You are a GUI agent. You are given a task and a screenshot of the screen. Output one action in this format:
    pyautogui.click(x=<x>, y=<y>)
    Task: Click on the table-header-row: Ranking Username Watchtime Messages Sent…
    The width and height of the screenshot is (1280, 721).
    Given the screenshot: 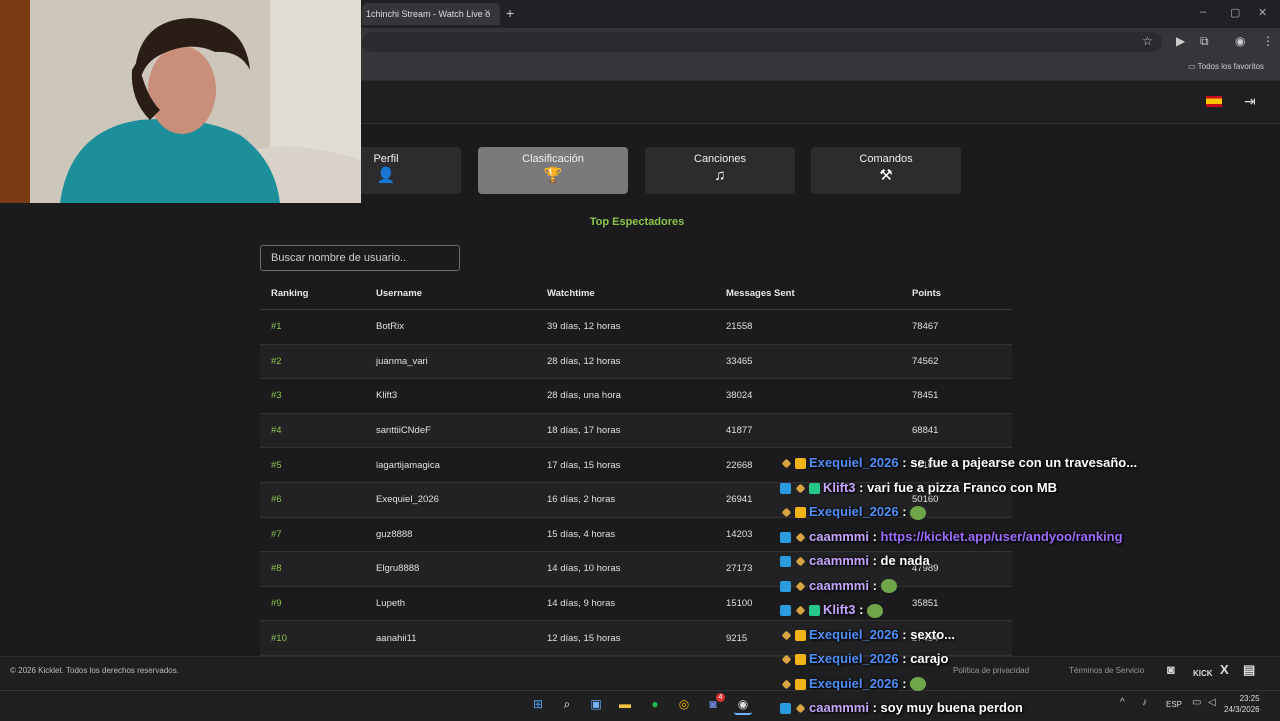 What is the action you would take?
    pyautogui.click(x=636, y=293)
    